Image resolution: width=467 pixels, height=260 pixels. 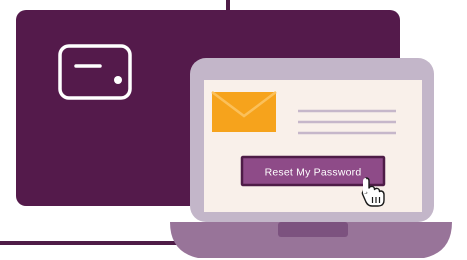 I want to click on envelope-icon, so click(x=244, y=111).